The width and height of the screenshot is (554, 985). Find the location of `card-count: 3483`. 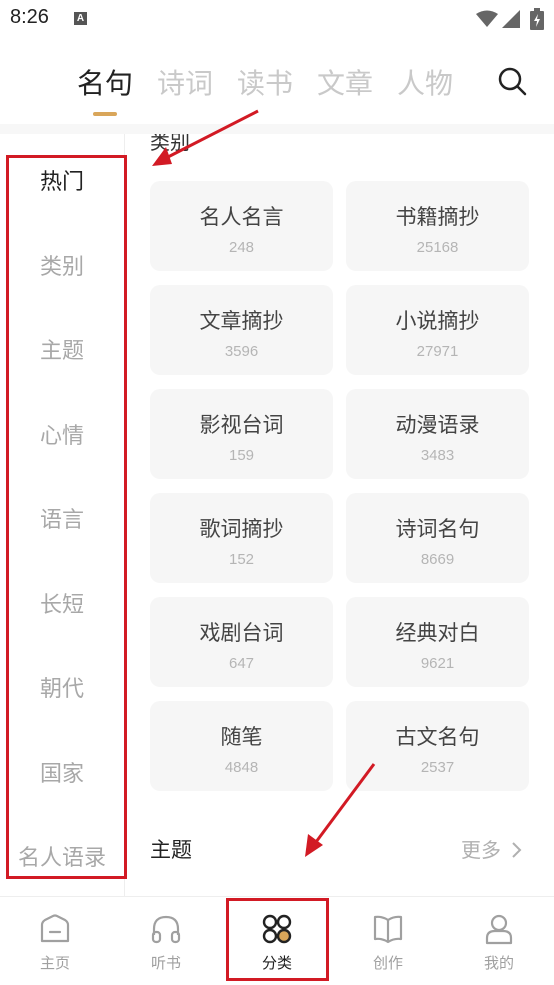

card-count: 3483 is located at coordinates (437, 455).